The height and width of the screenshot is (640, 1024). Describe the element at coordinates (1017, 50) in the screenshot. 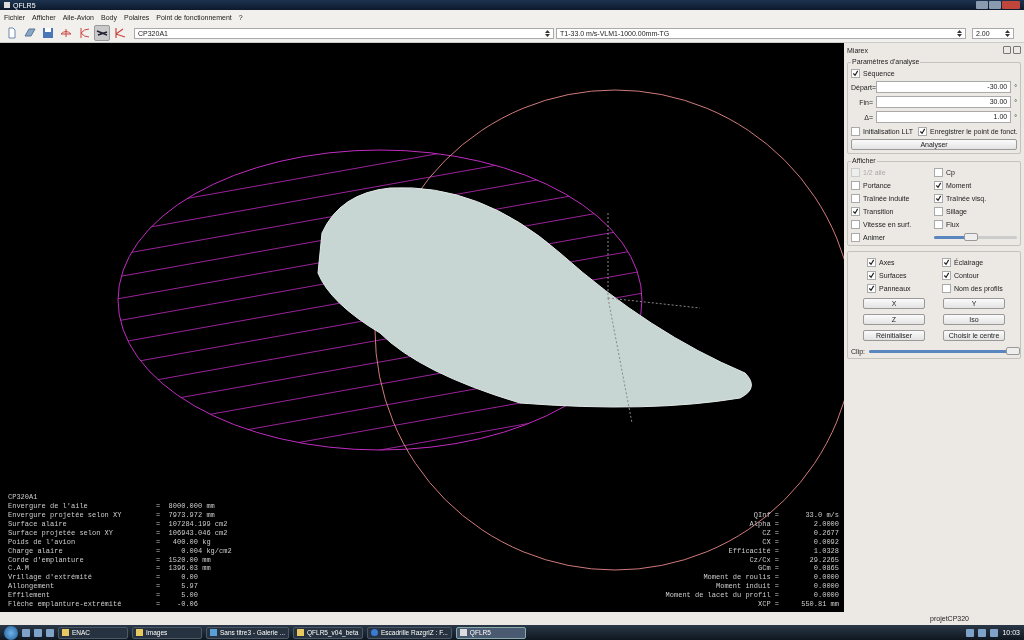

I see `close-button` at that location.